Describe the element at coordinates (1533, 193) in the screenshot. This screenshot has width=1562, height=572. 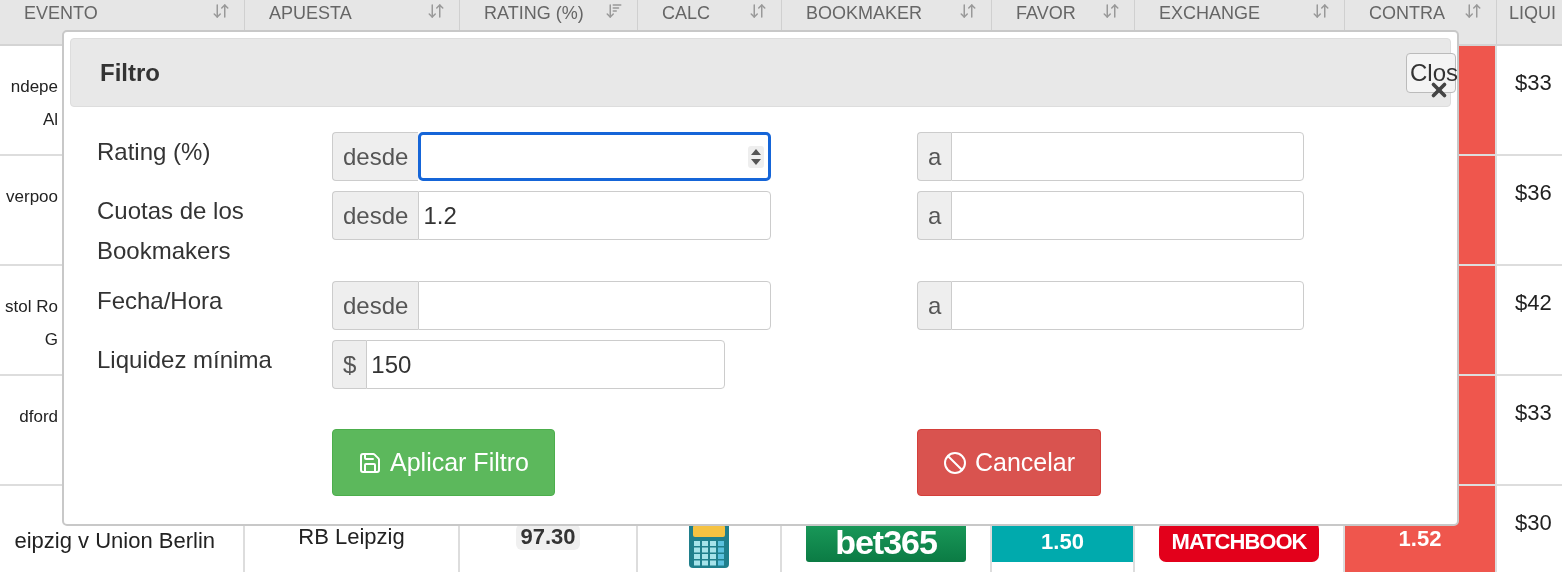
I see `liquidity-value: $36` at that location.